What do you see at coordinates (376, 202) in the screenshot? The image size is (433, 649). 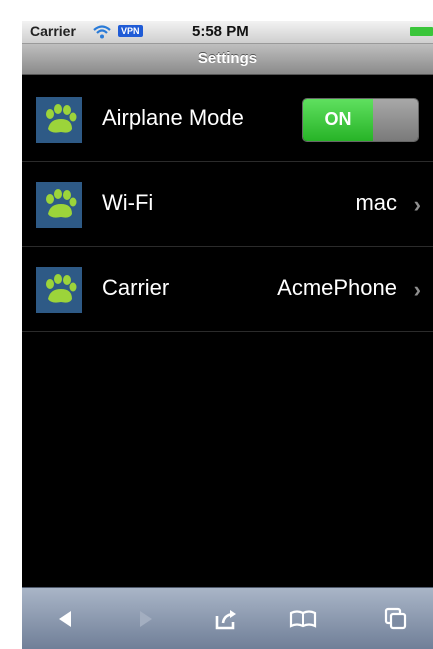 I see `row-value-wifi: mac` at bounding box center [376, 202].